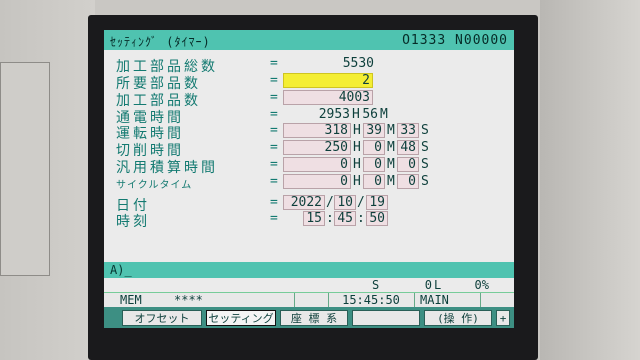 This screenshot has height=360, width=640. I want to click on command-input: A)_, so click(121, 270).